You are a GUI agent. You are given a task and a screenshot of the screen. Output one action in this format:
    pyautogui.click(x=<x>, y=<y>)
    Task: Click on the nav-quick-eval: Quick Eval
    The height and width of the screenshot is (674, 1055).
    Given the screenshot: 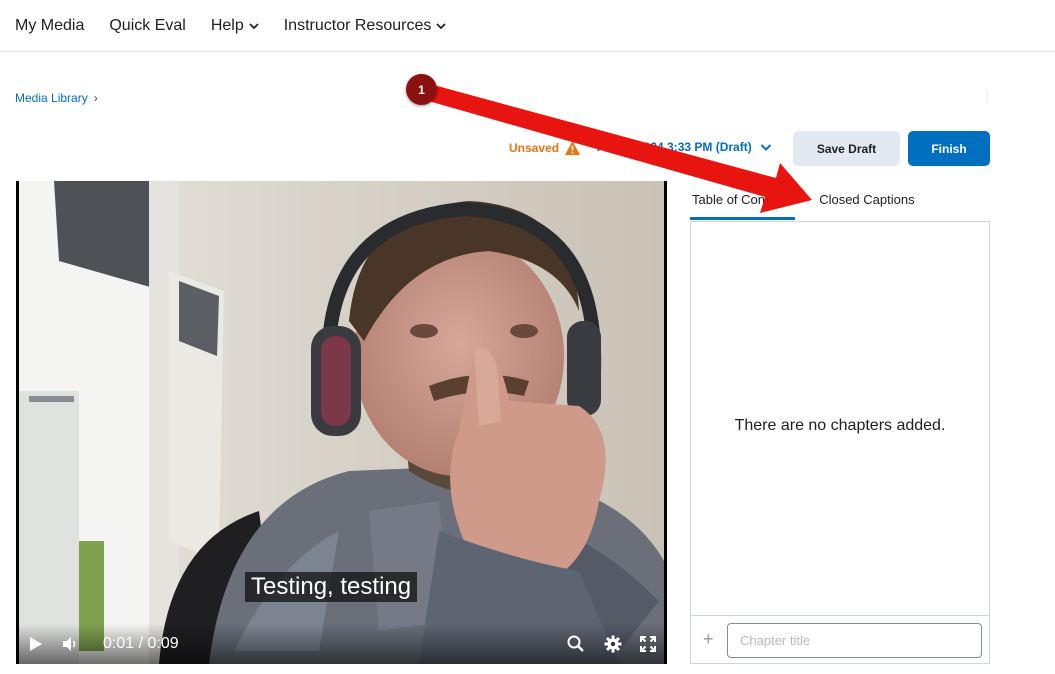 What is the action you would take?
    pyautogui.click(x=147, y=26)
    